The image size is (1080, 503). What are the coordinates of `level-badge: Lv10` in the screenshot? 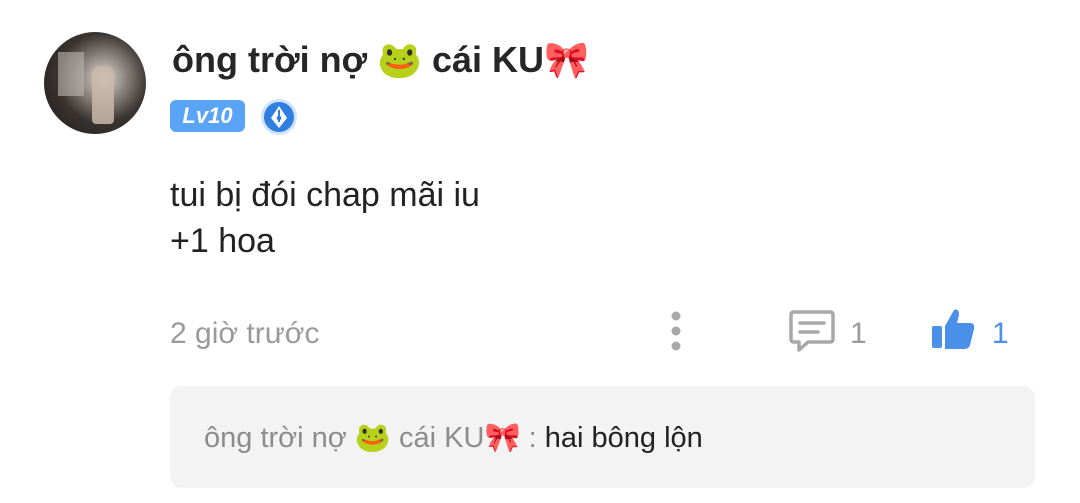 It's located at (207, 116).